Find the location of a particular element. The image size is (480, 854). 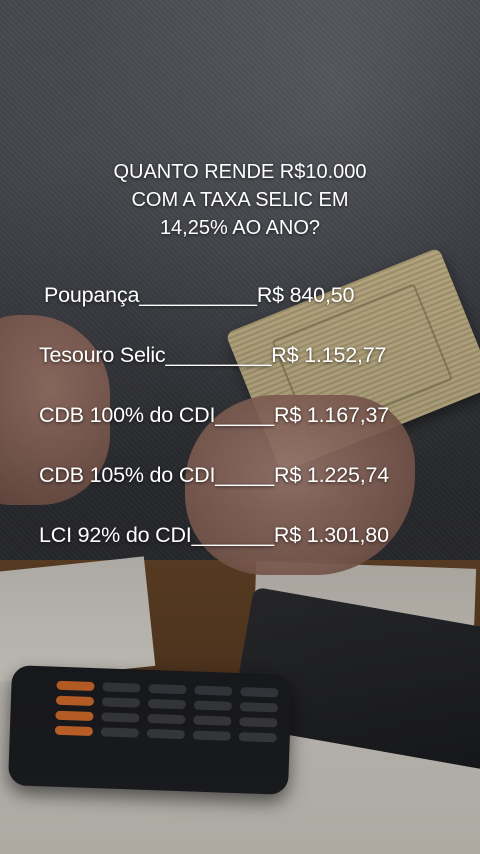

investment-row-cdb-100: CDB 100% do CDI_____R$ 1.167,37 is located at coordinates (214, 415).